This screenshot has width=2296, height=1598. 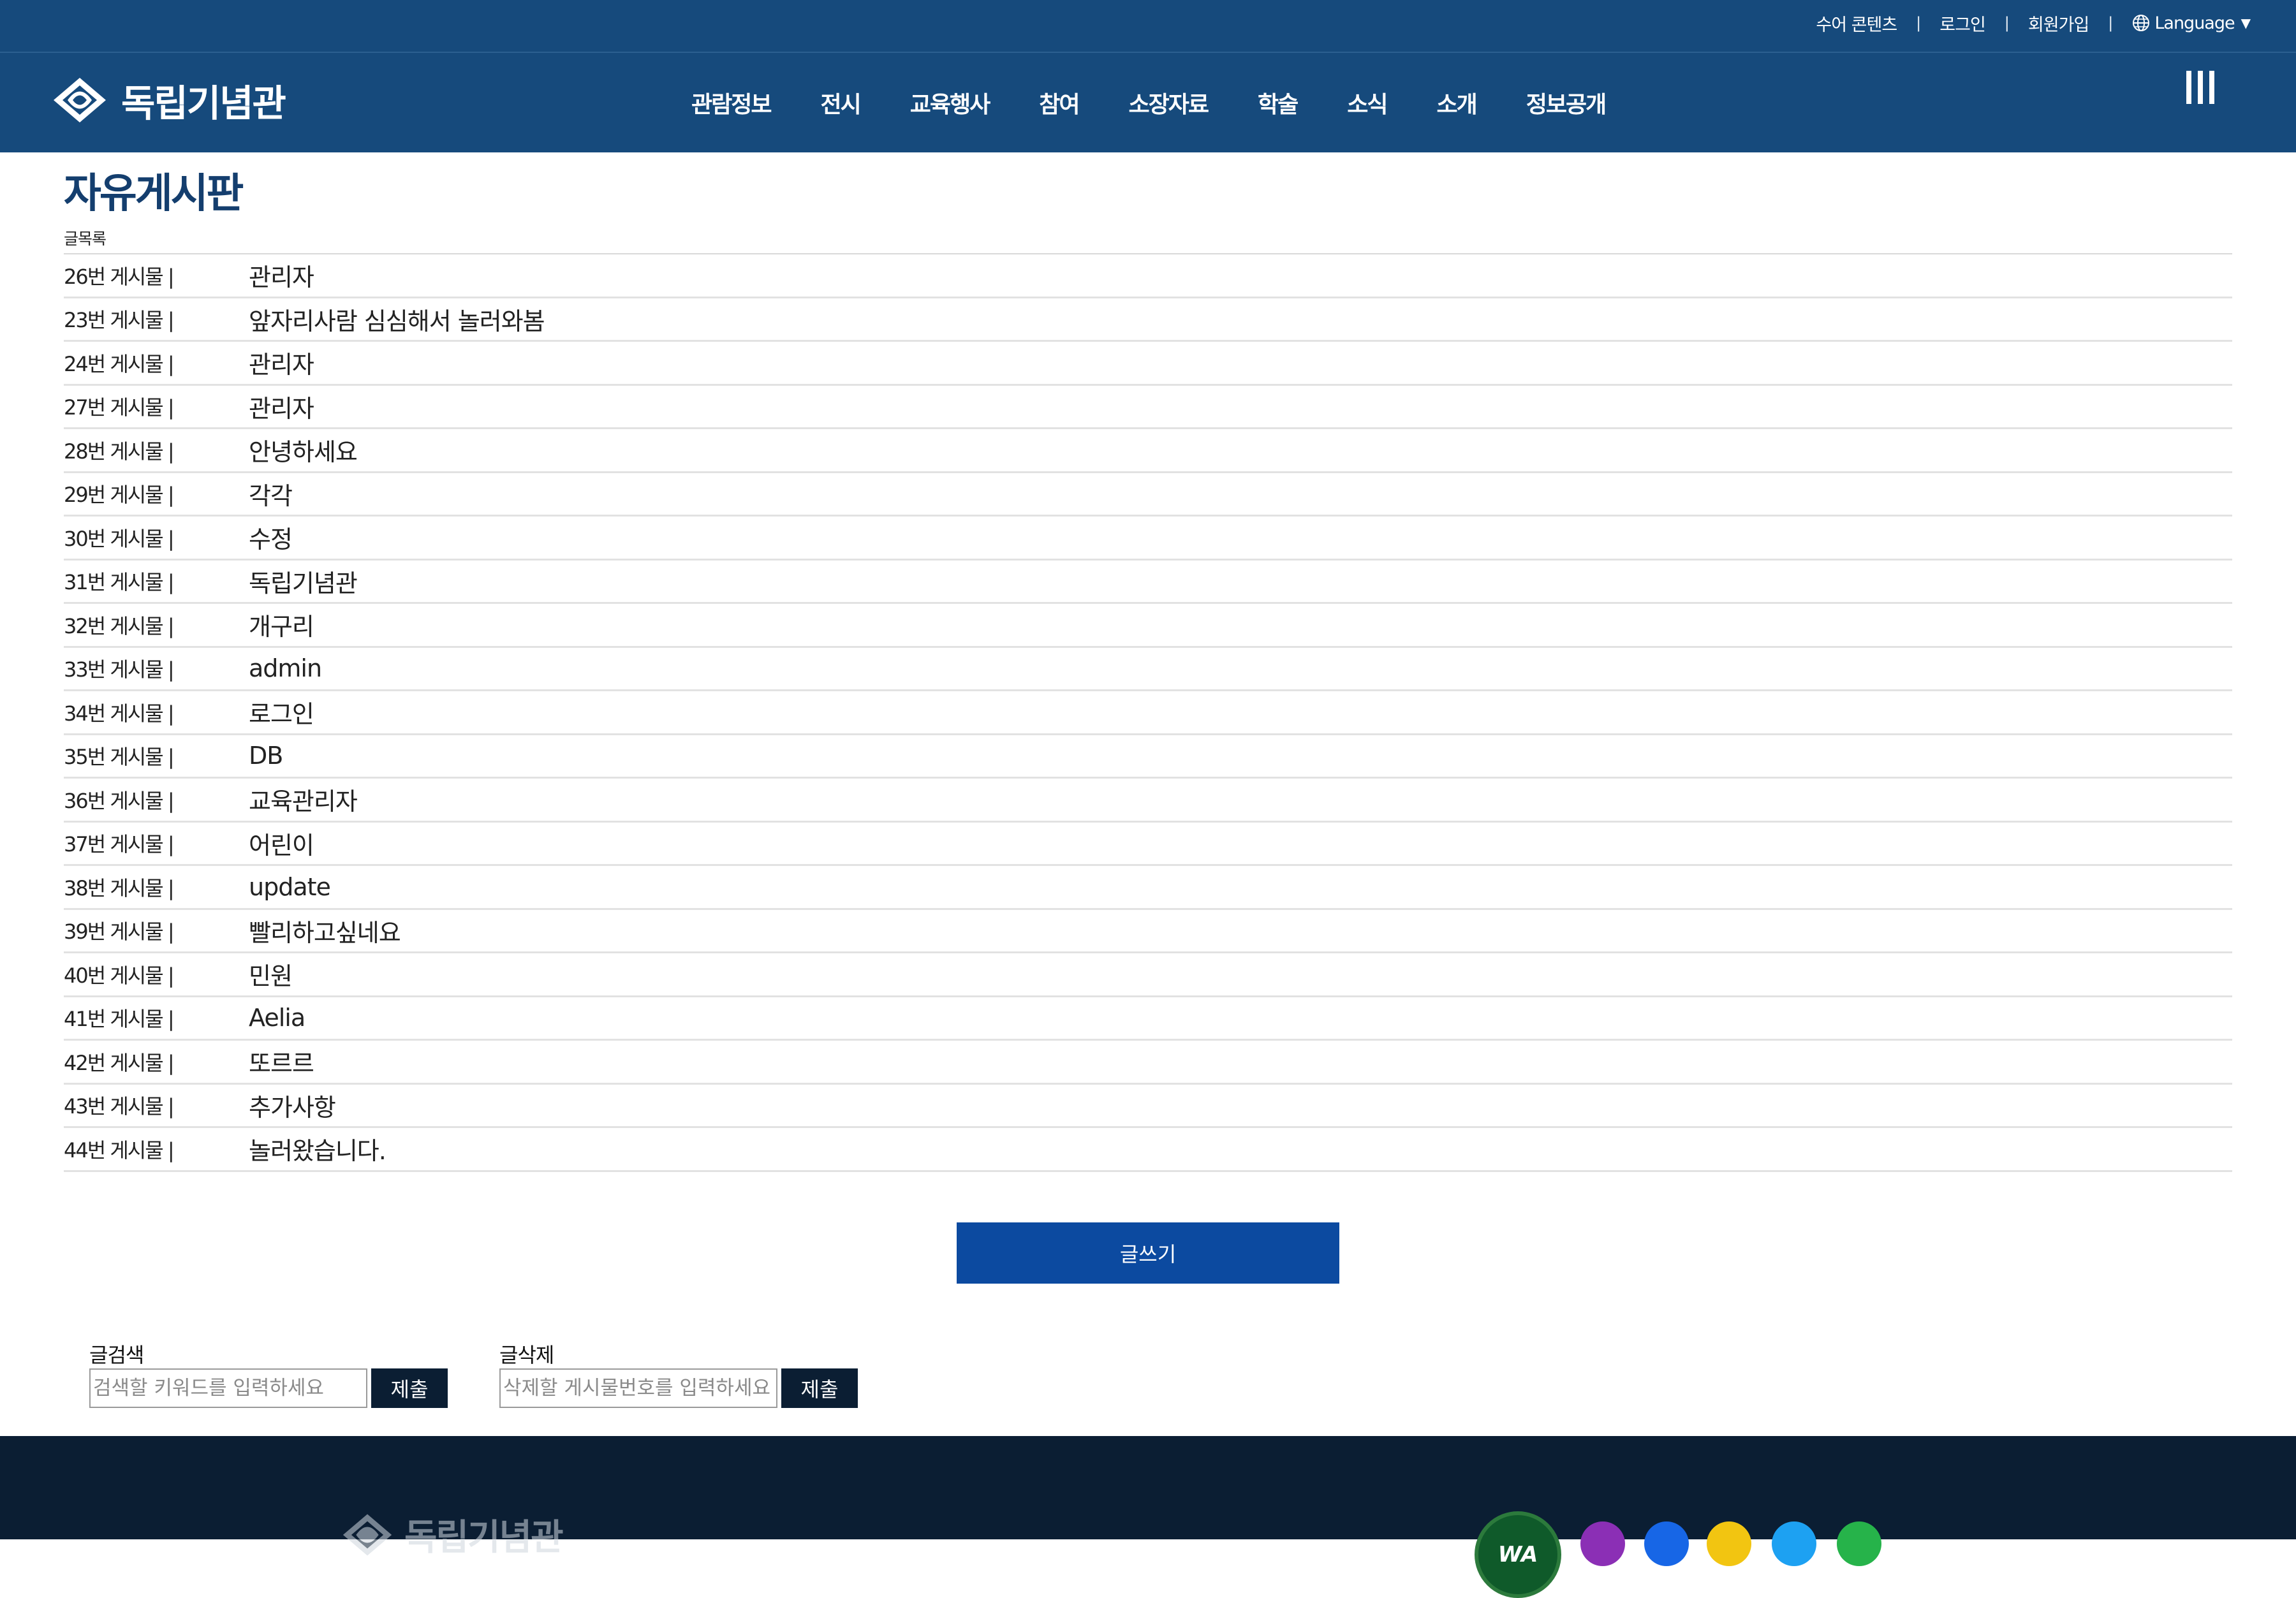 What do you see at coordinates (271, 537) in the screenshot?
I see `post-title-link: 수정` at bounding box center [271, 537].